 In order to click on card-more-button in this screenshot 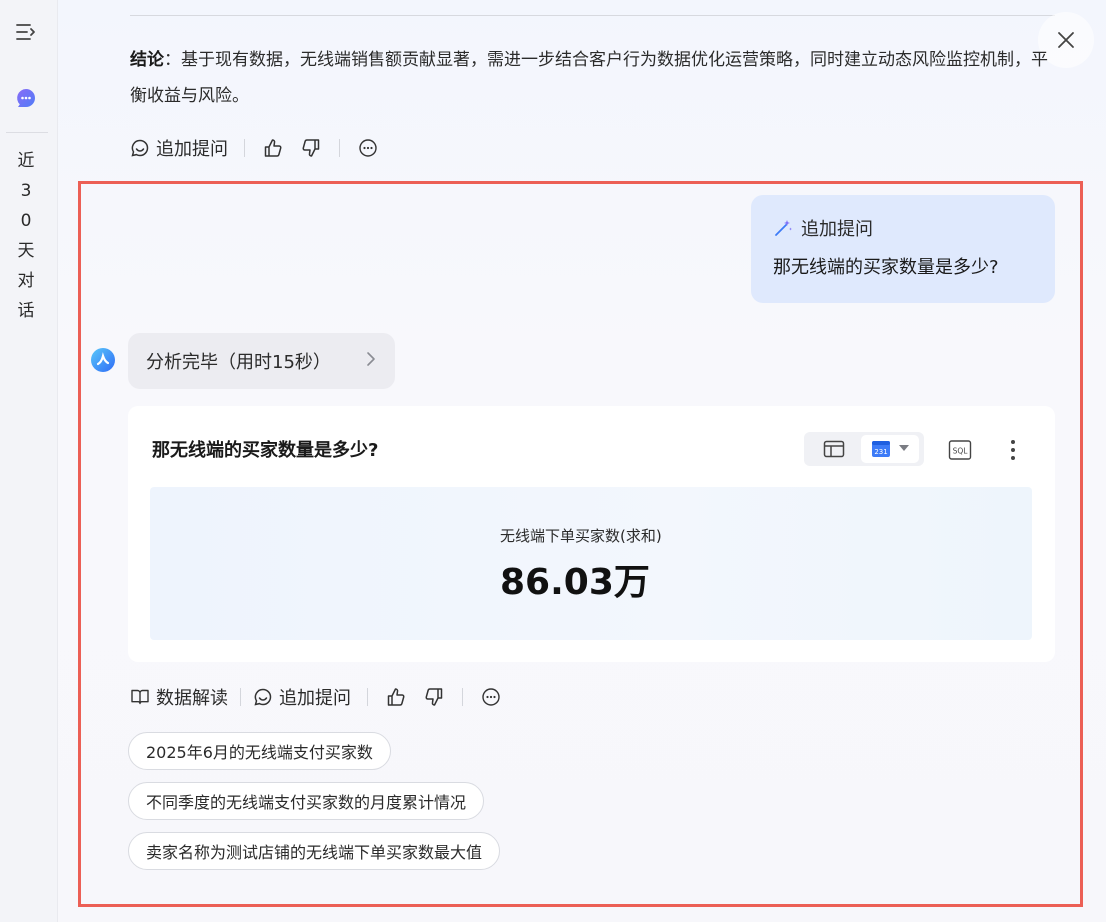, I will do `click(1013, 450)`.